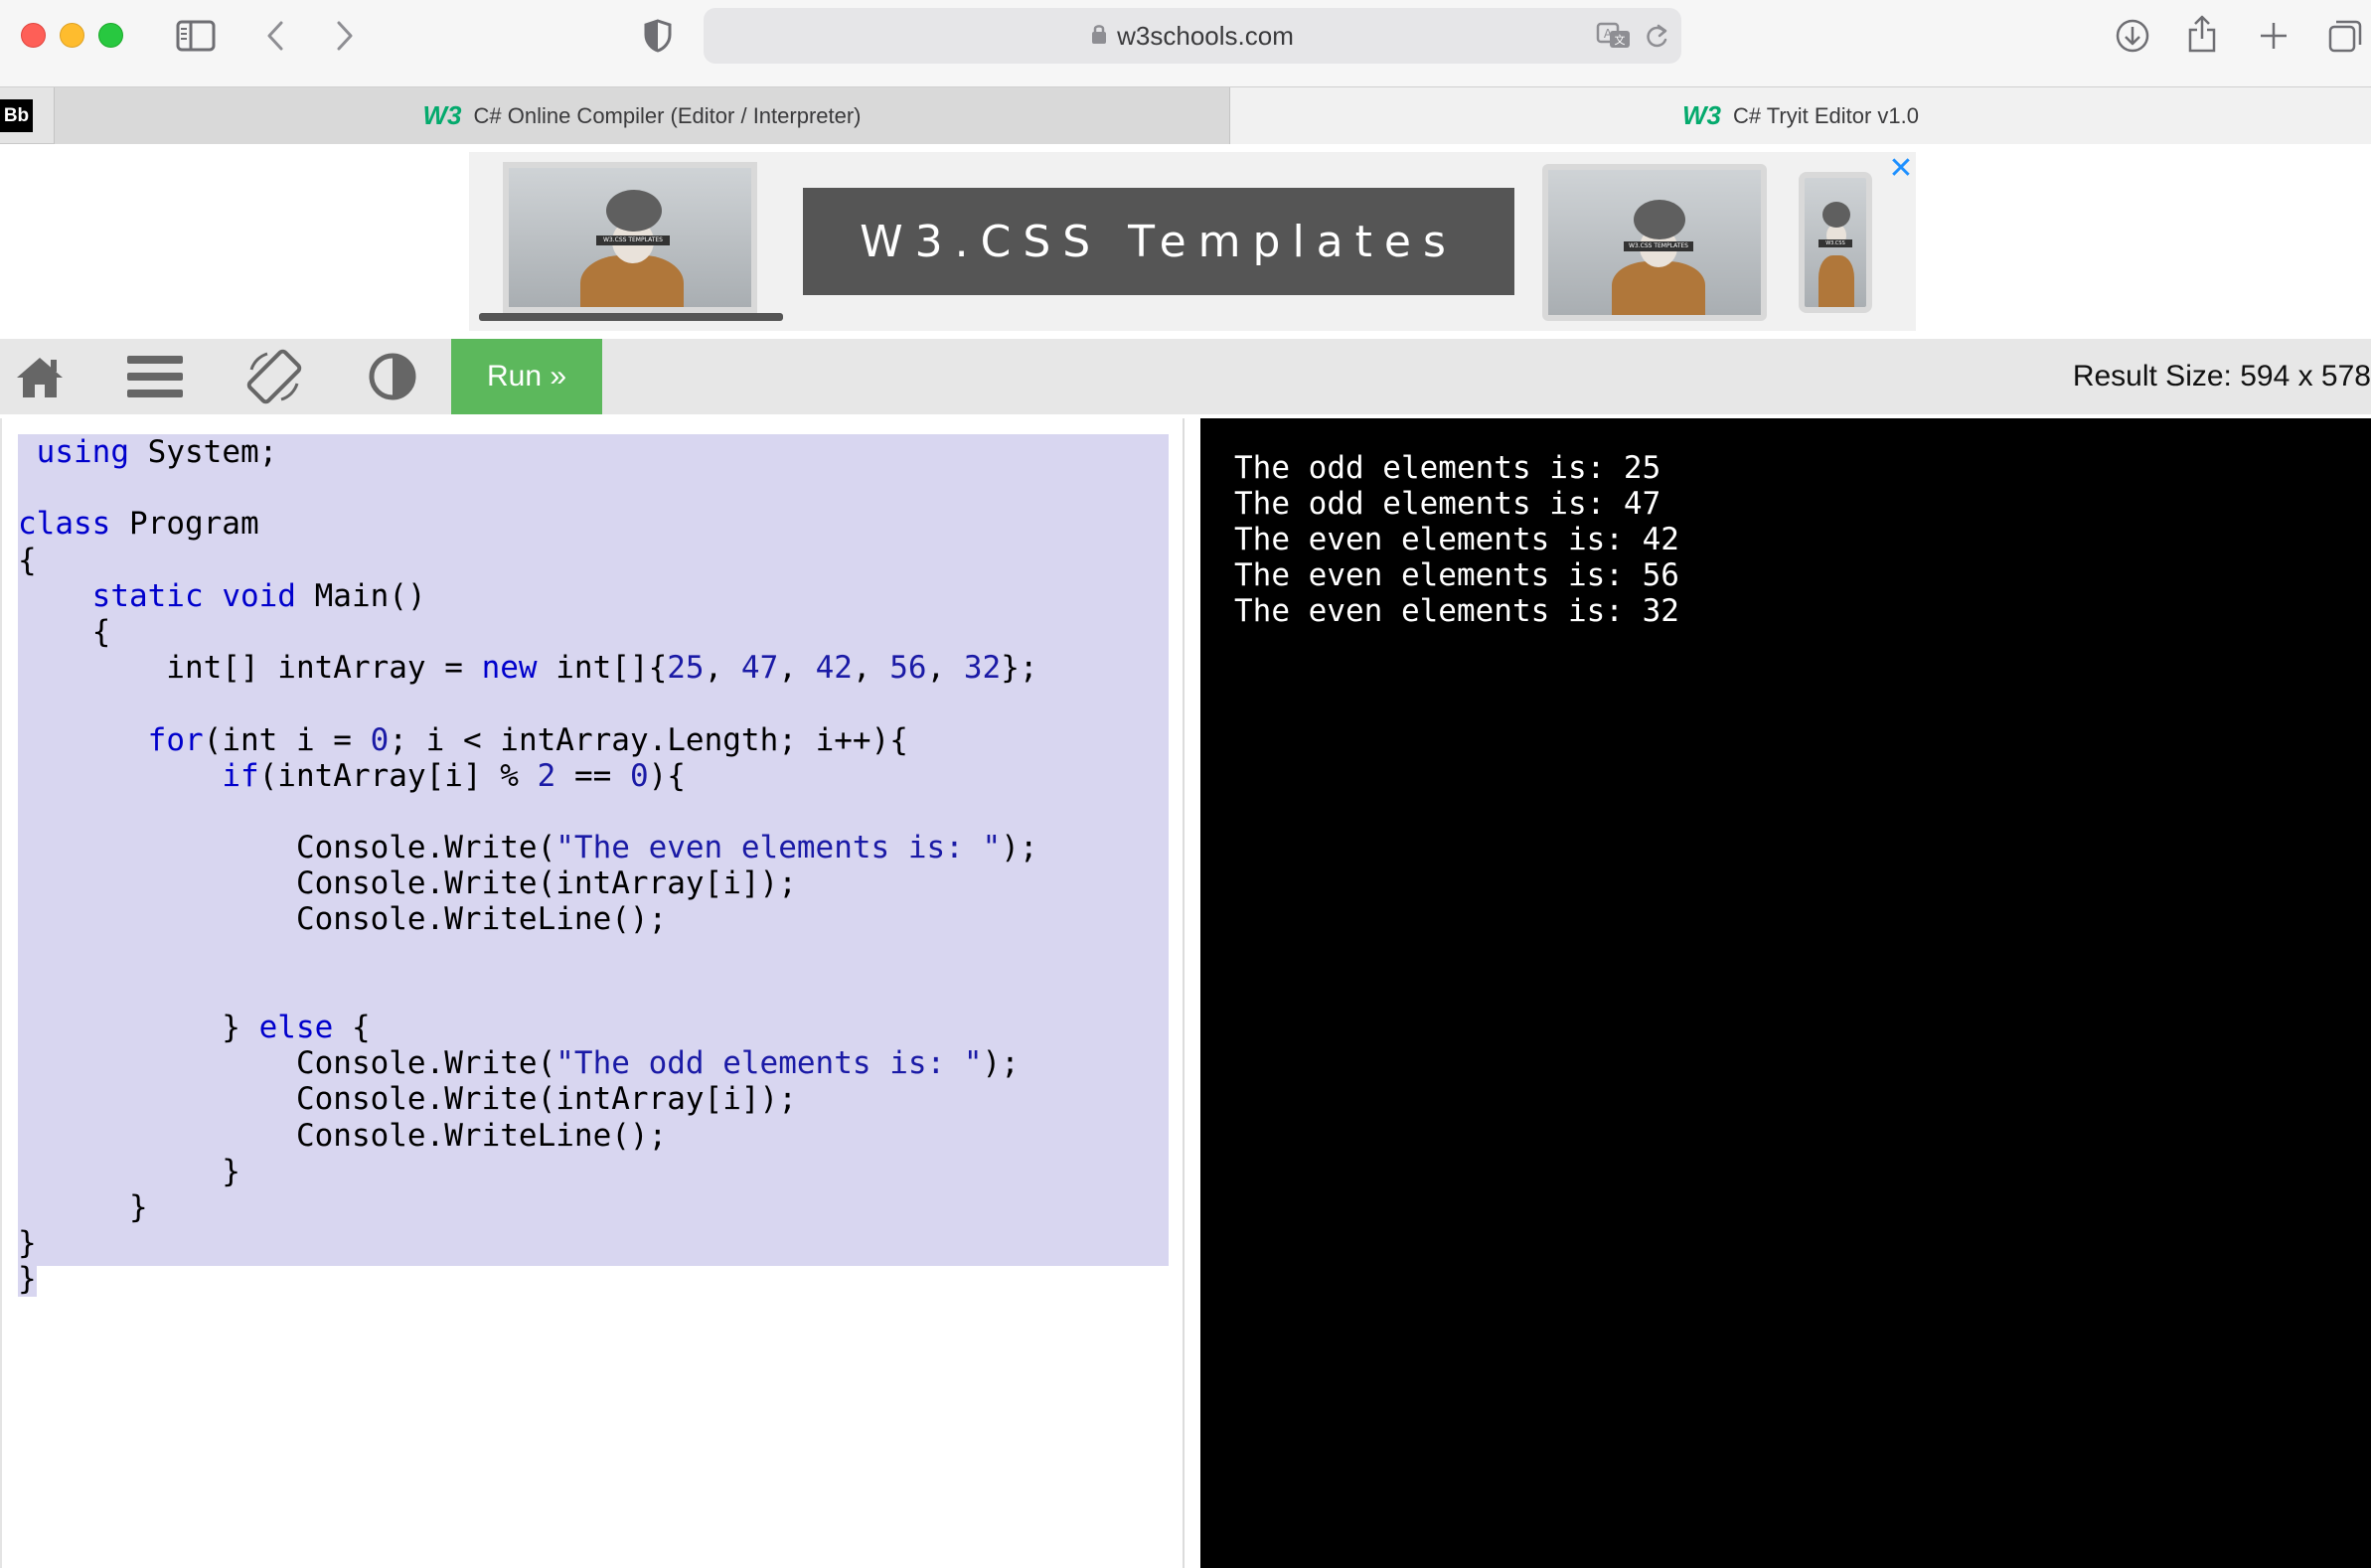 This screenshot has width=2371, height=1568. Describe the element at coordinates (72, 36) in the screenshot. I see `minimize-window-button` at that location.